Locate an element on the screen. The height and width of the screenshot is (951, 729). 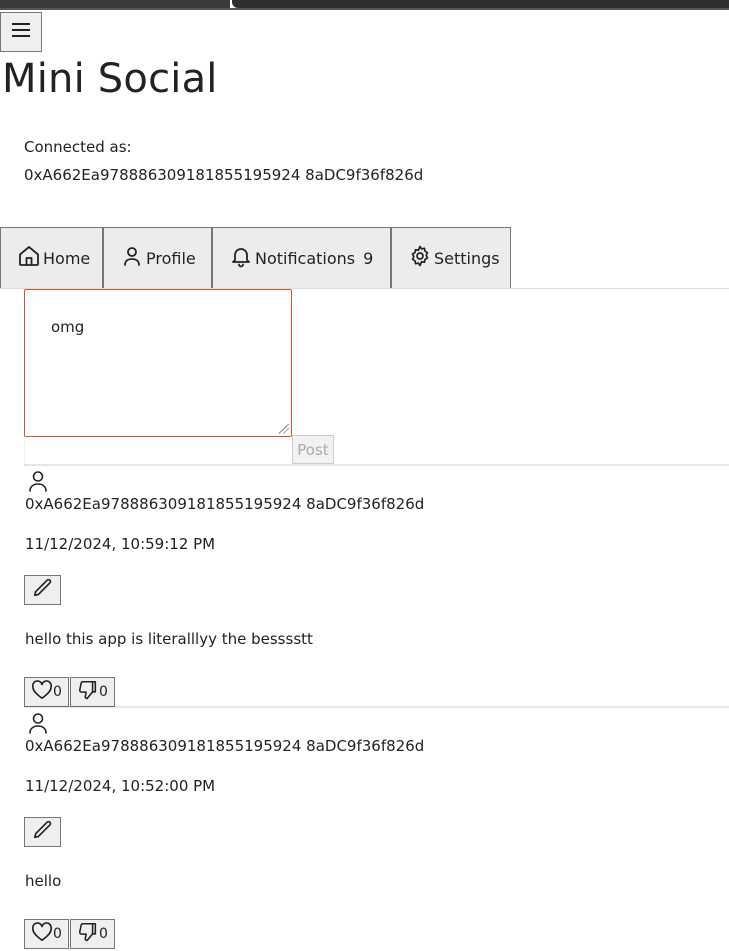
nav-tabs: Home Profile Notifications 9 Settings is located at coordinates (255, 258).